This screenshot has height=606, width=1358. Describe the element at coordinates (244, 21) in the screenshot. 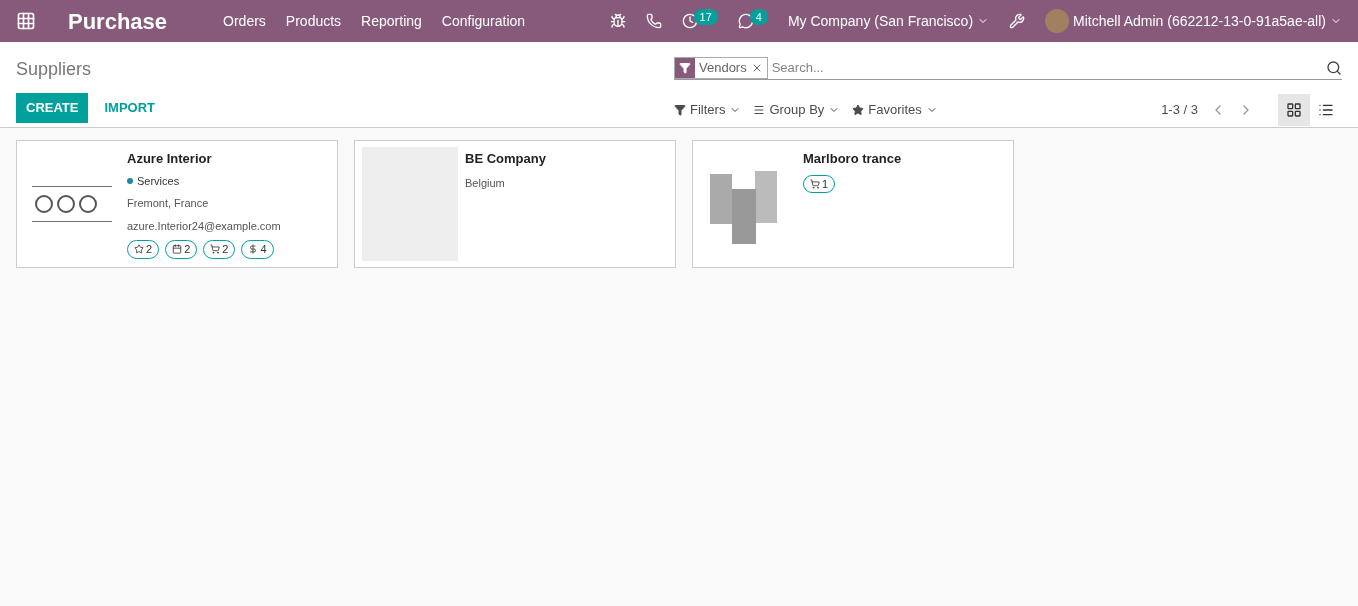

I see `menu-link: Orders` at that location.